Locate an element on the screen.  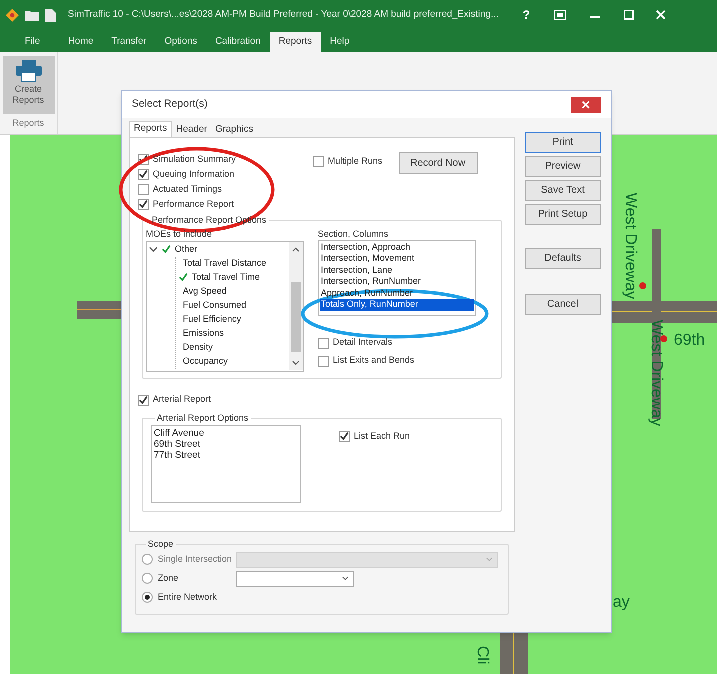
tree-item: Fuel Efficiency is located at coordinates (212, 319).